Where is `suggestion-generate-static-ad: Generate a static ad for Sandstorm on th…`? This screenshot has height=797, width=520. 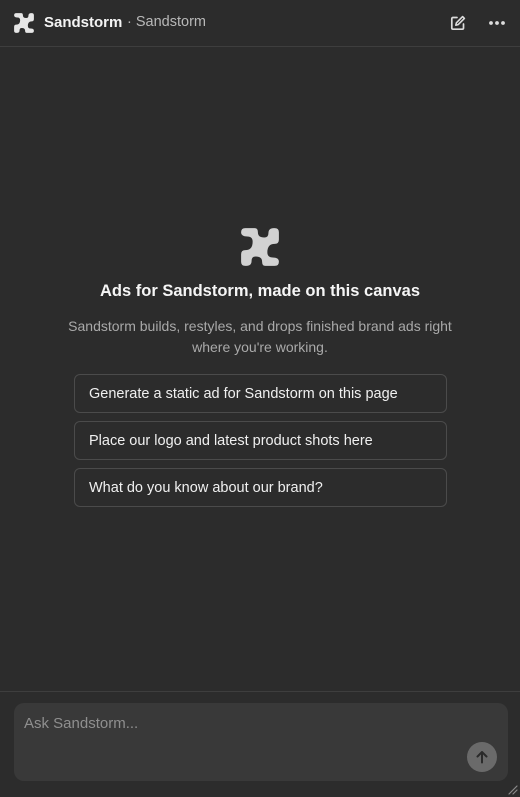 suggestion-generate-static-ad: Generate a static ad for Sandstorm on th… is located at coordinates (260, 393).